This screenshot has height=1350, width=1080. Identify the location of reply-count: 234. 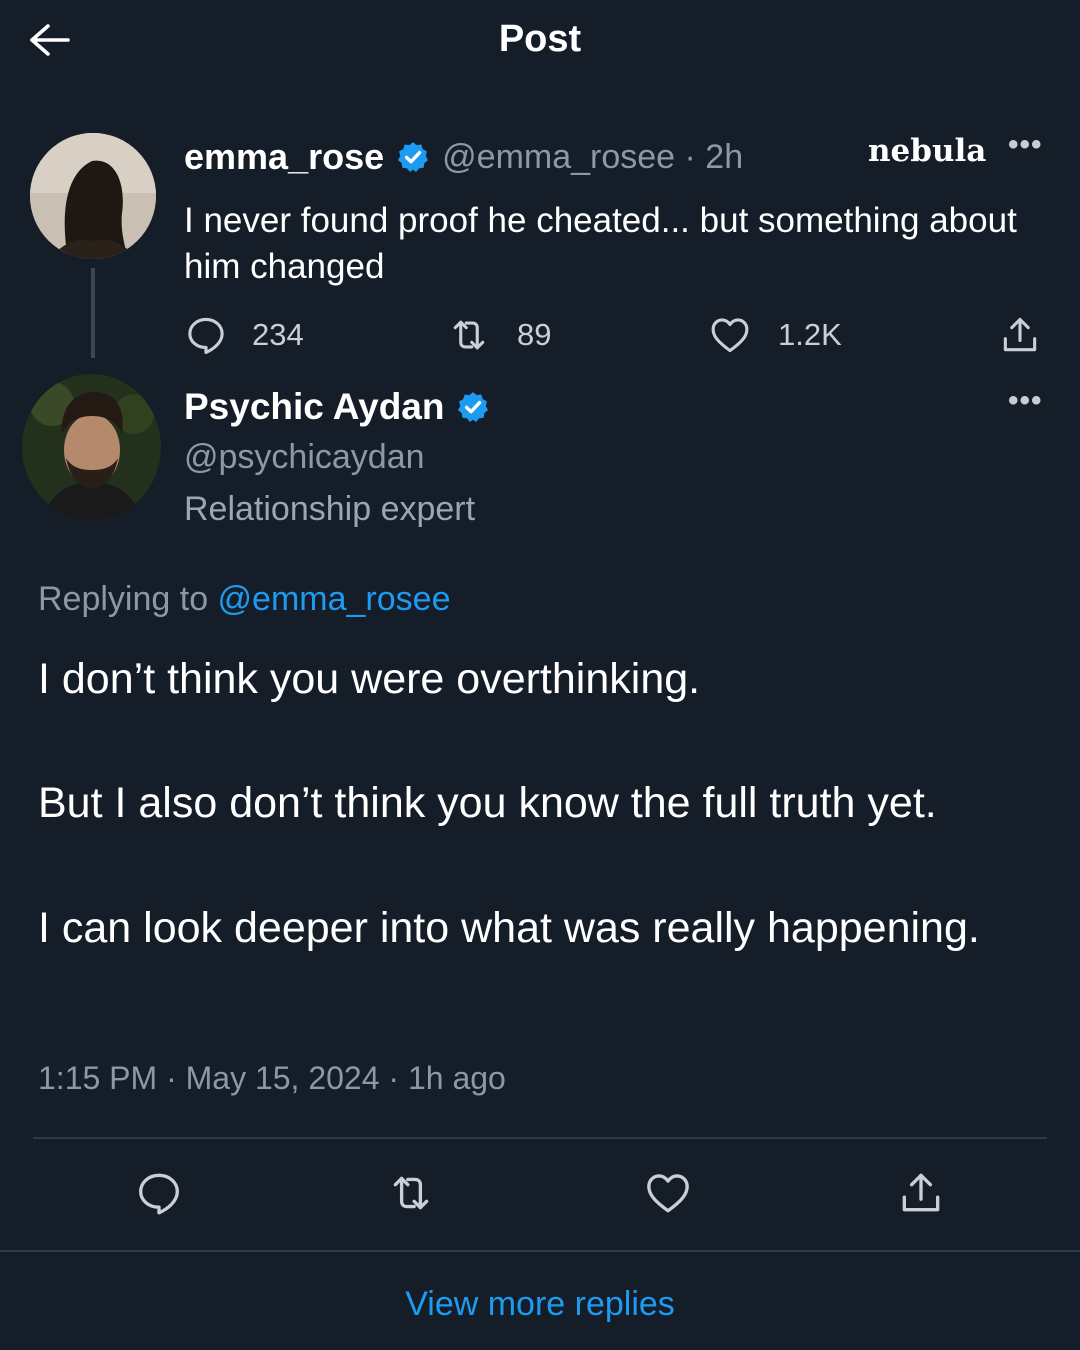
(278, 334).